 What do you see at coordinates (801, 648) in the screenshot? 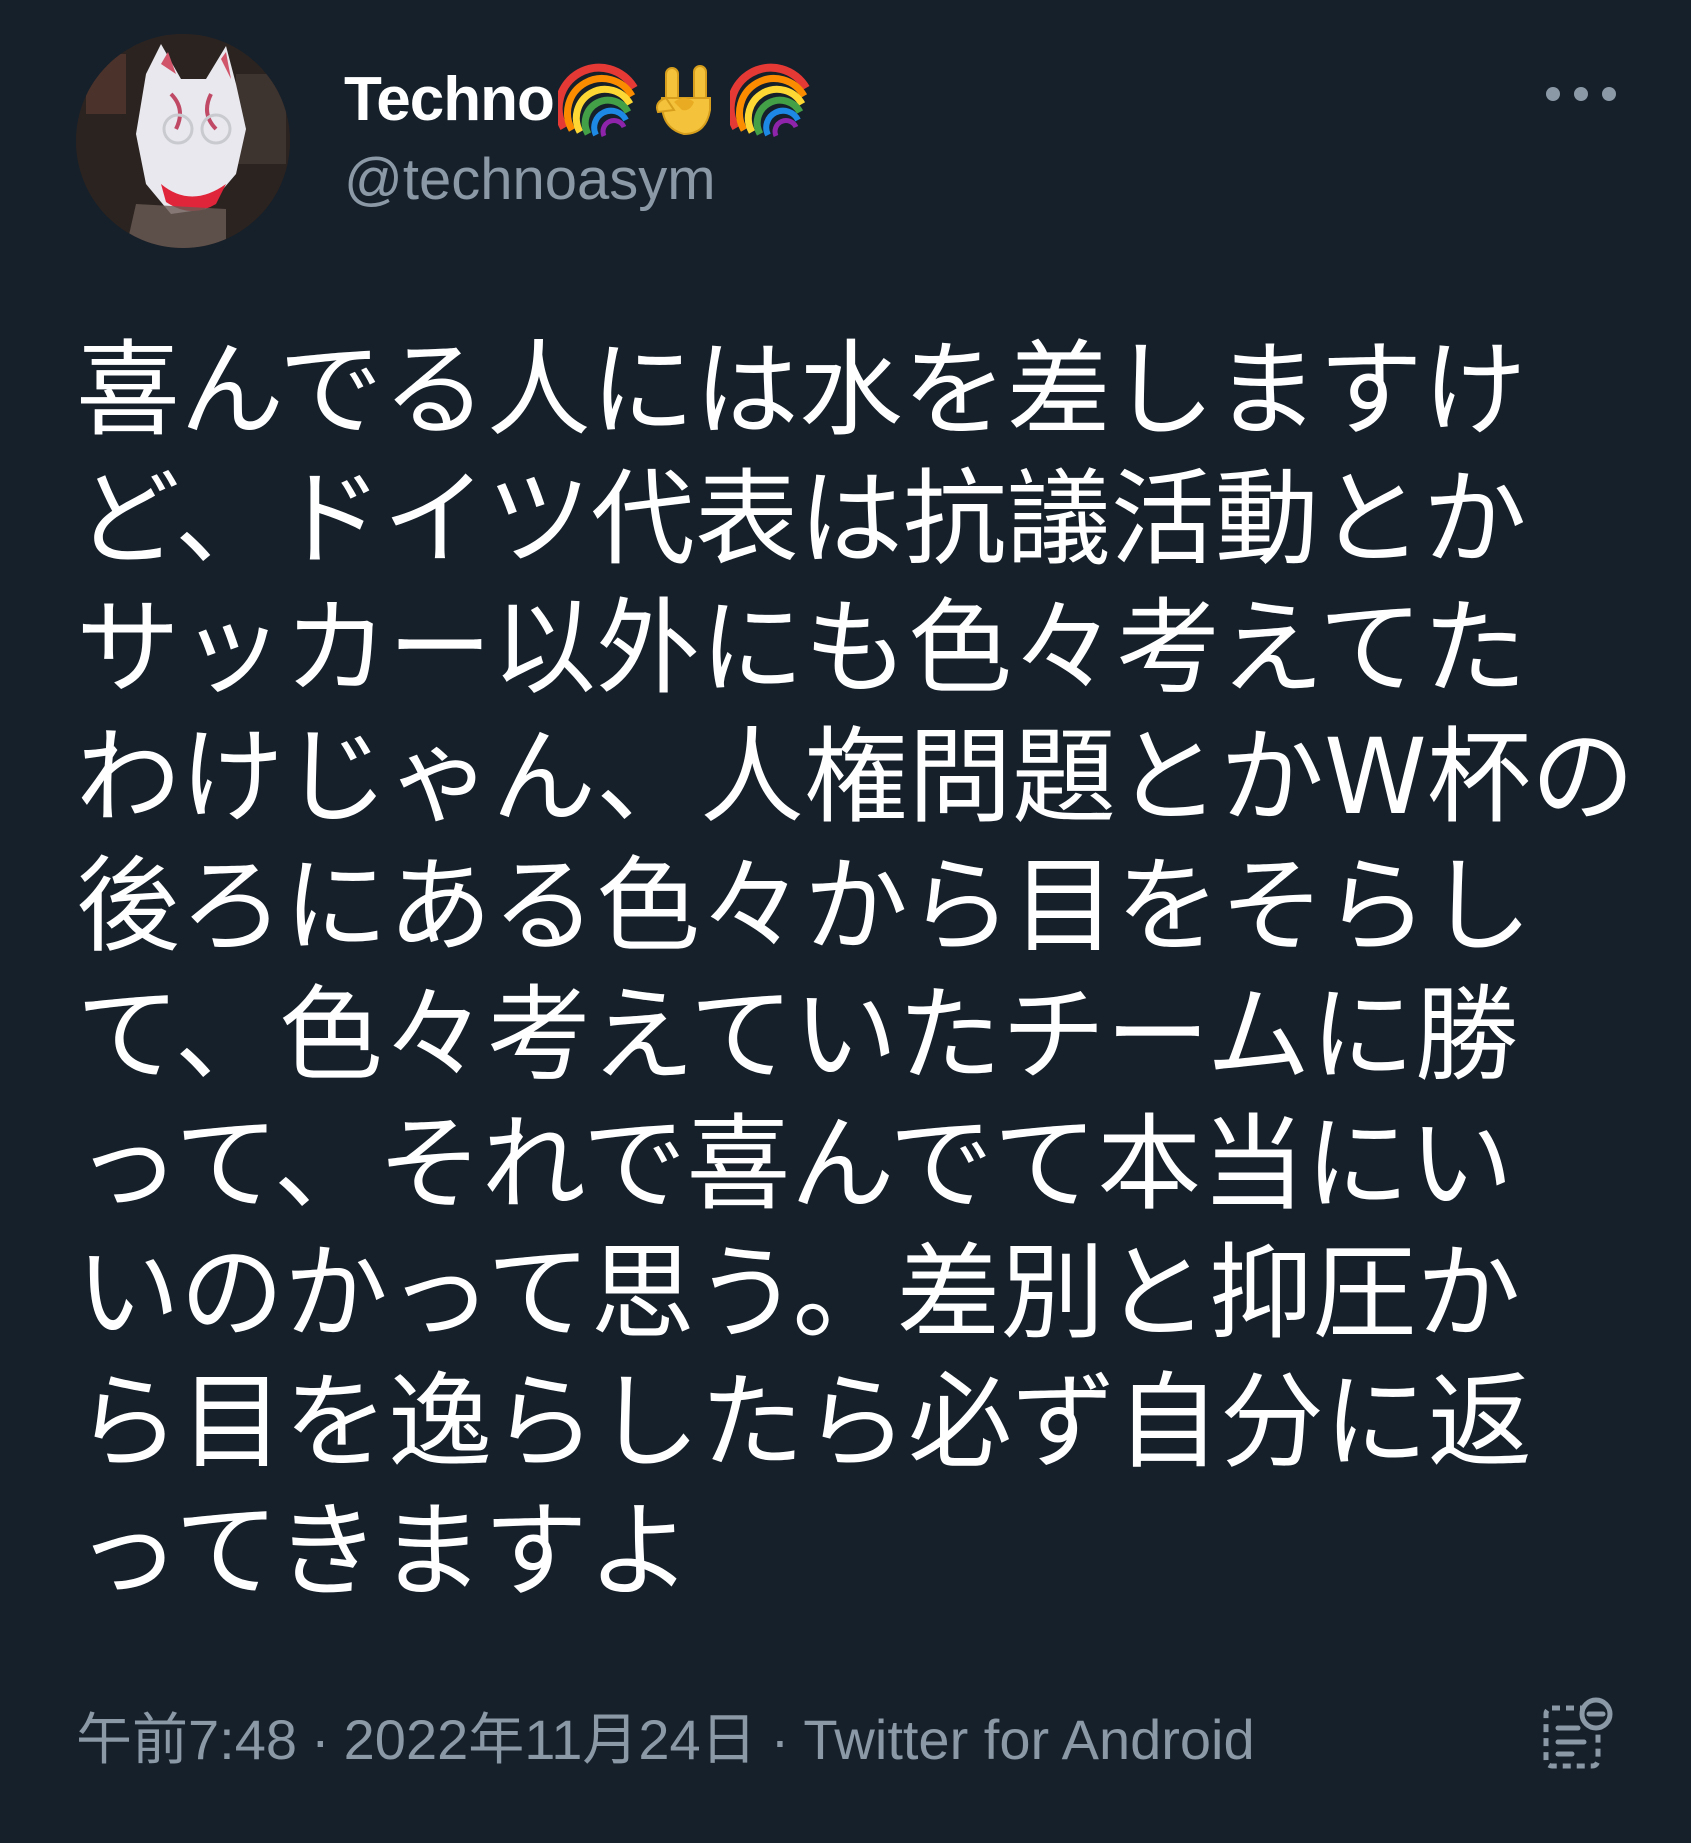
I see `tweet-text-line: サッカー以外にも色々考えてた` at bounding box center [801, 648].